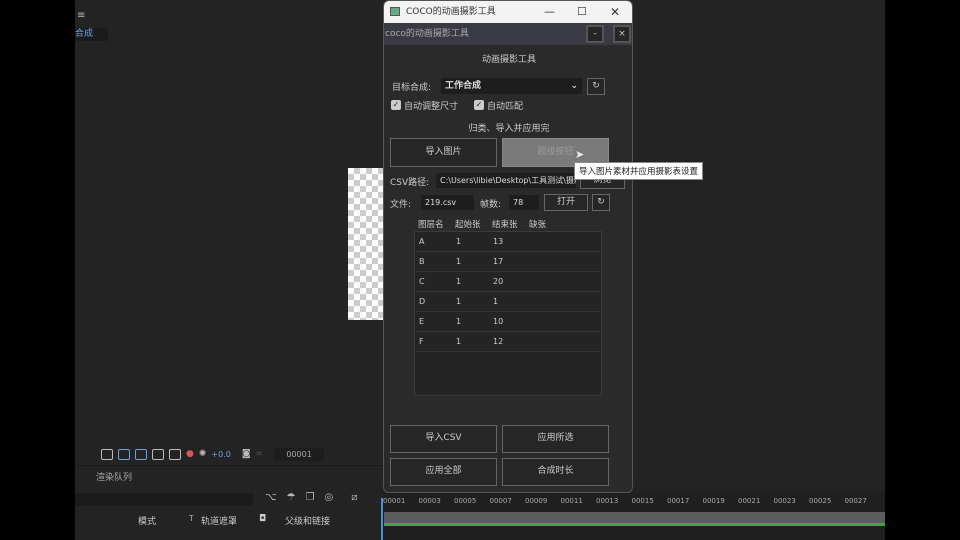 The height and width of the screenshot is (540, 960). I want to click on header-end: 结束张, so click(505, 225).